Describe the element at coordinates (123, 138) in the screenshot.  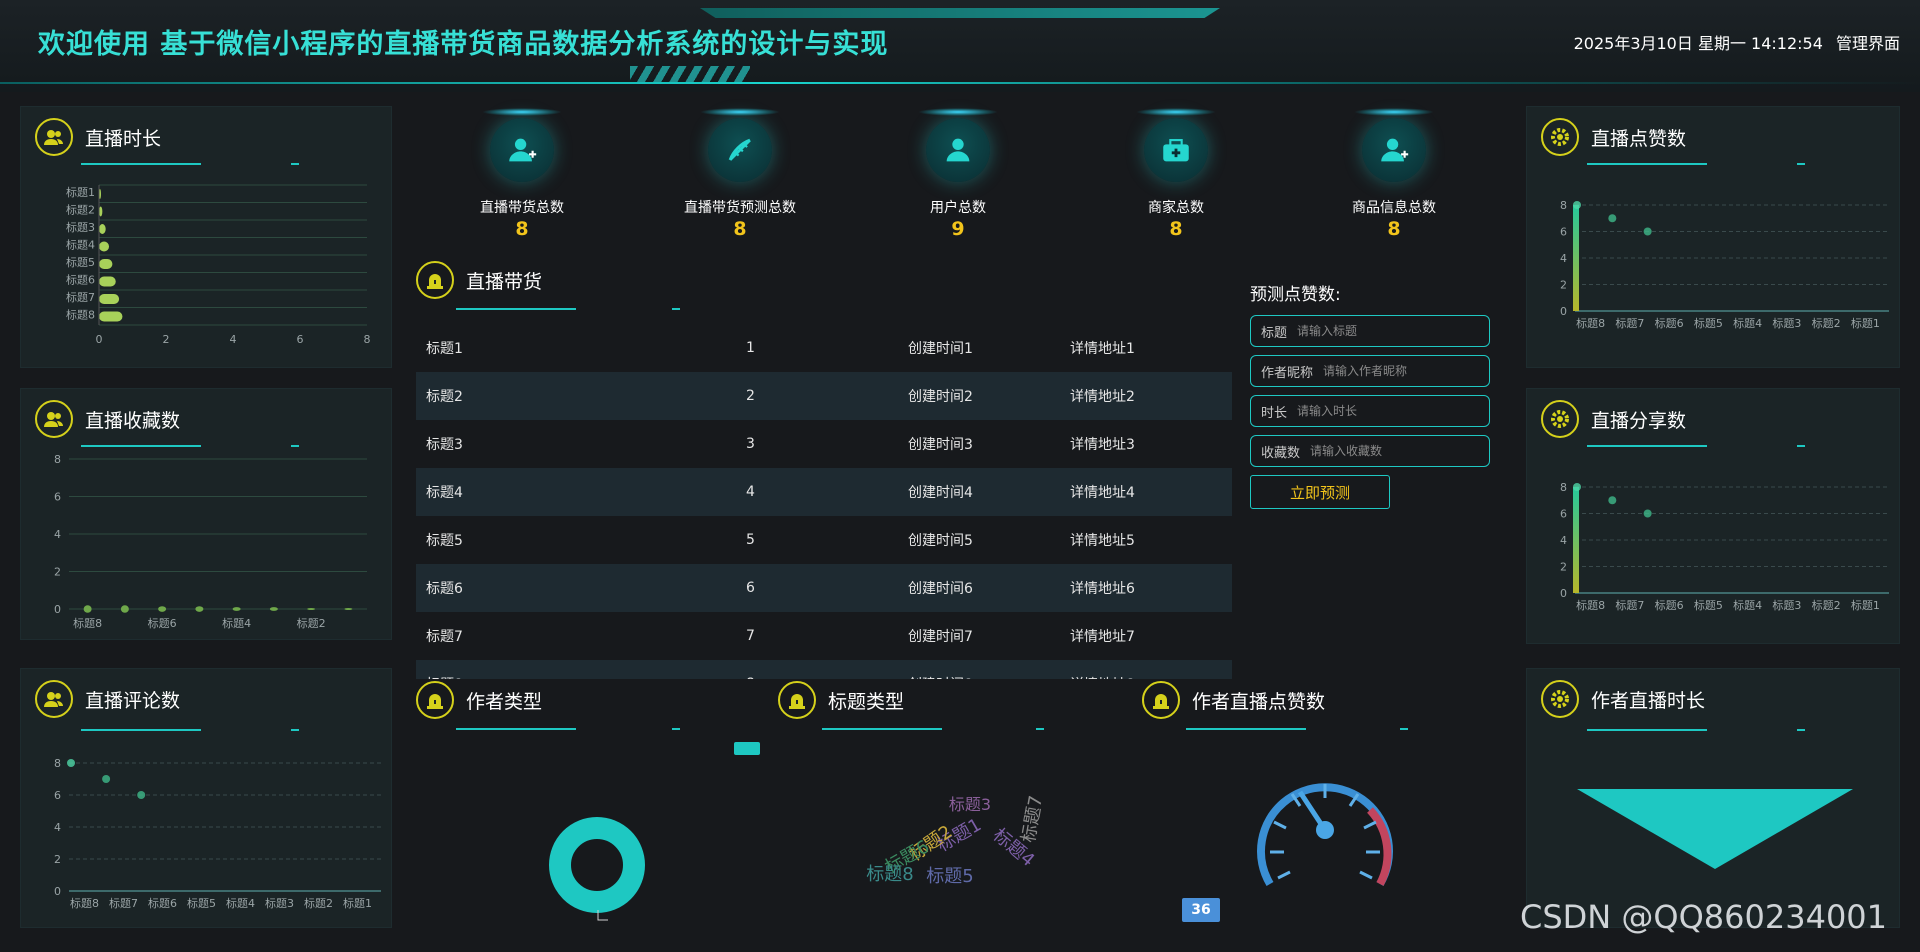
I see `panel-title: 直播时长` at that location.